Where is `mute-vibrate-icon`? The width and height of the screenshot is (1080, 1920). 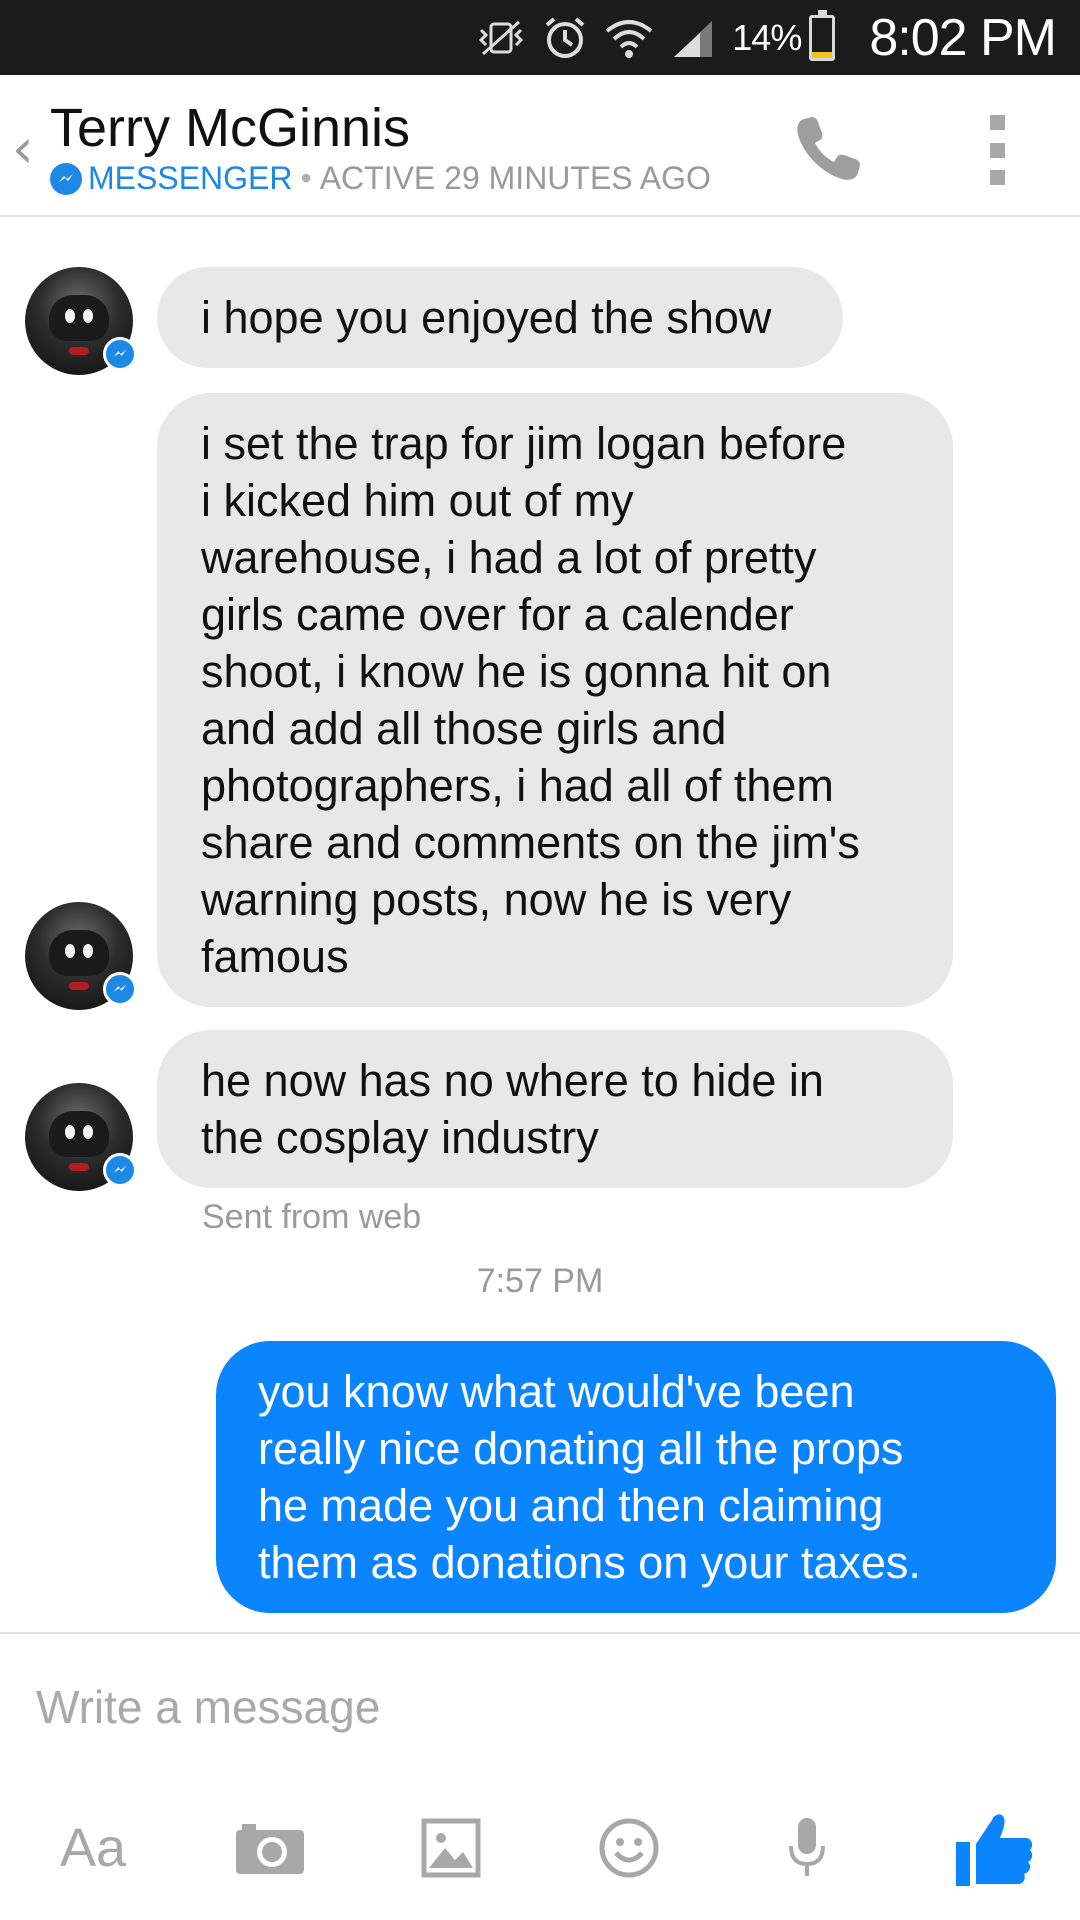
mute-vibrate-icon is located at coordinates (501, 38).